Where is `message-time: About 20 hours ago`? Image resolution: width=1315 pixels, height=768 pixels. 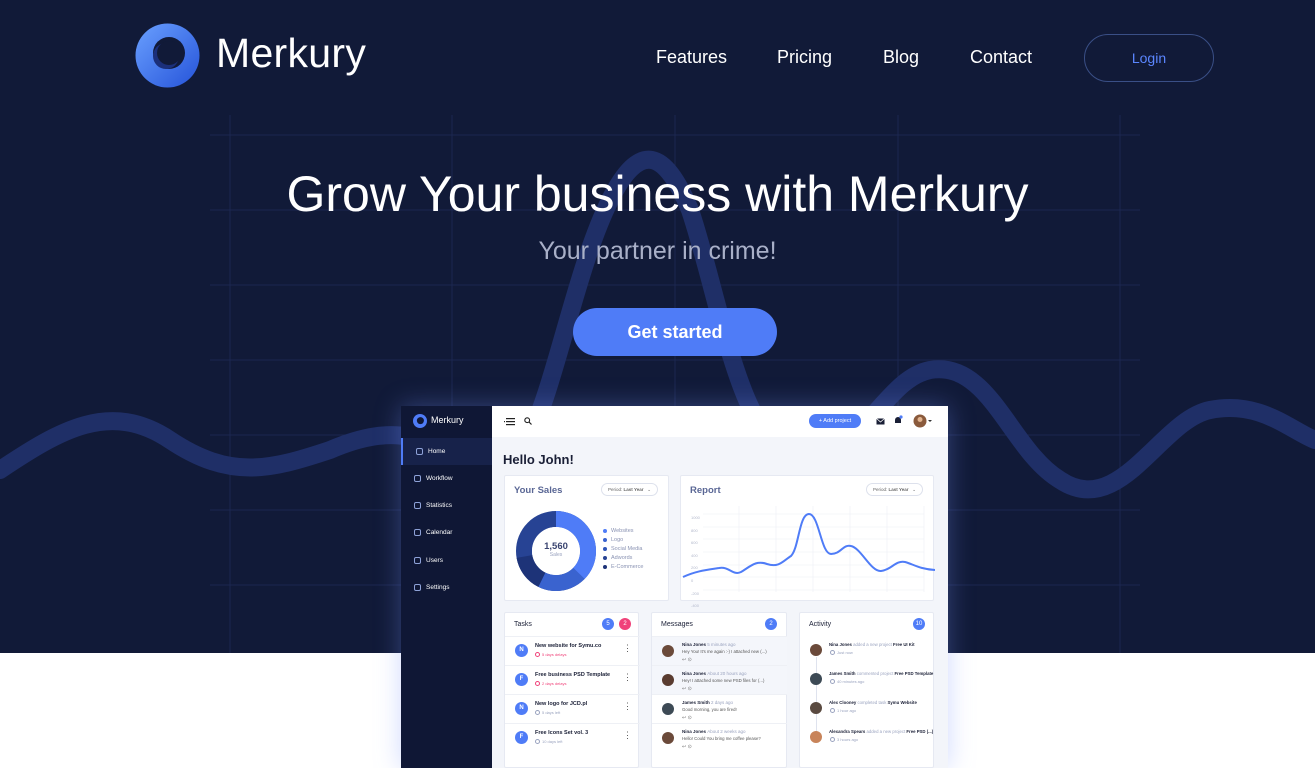
message-time: About 20 hours ago is located at coordinates (727, 673).